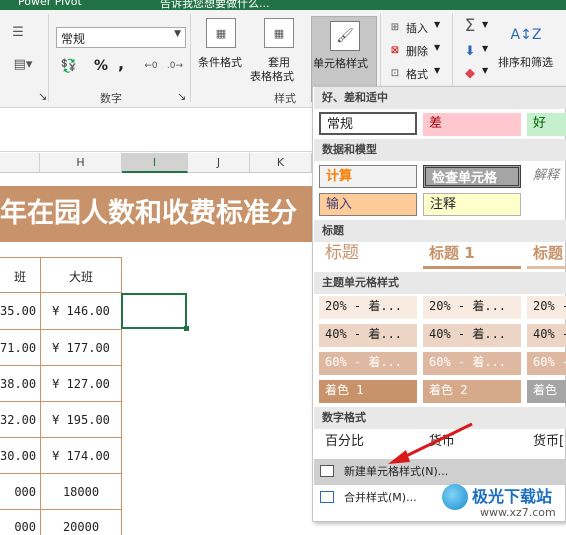 The height and width of the screenshot is (535, 566). Describe the element at coordinates (181, 96) in the screenshot. I see `number-dialog-launcher-icon: ↘` at that location.